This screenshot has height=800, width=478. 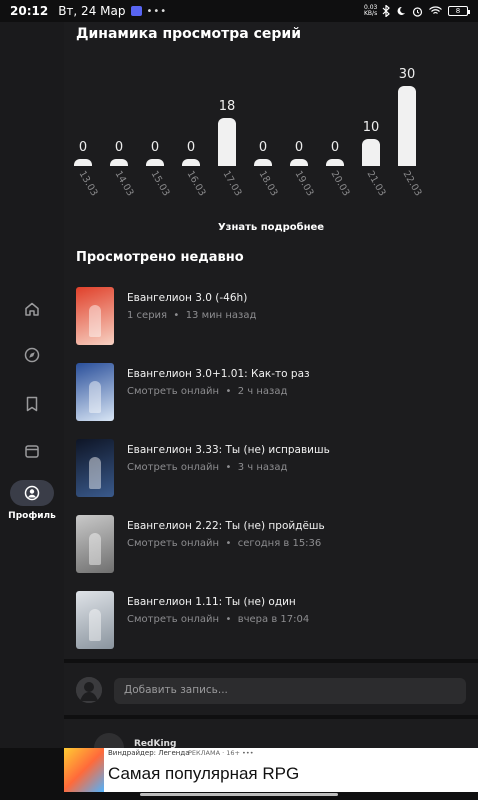 I want to click on bar-column: 0 15.03, so click(x=159, y=111).